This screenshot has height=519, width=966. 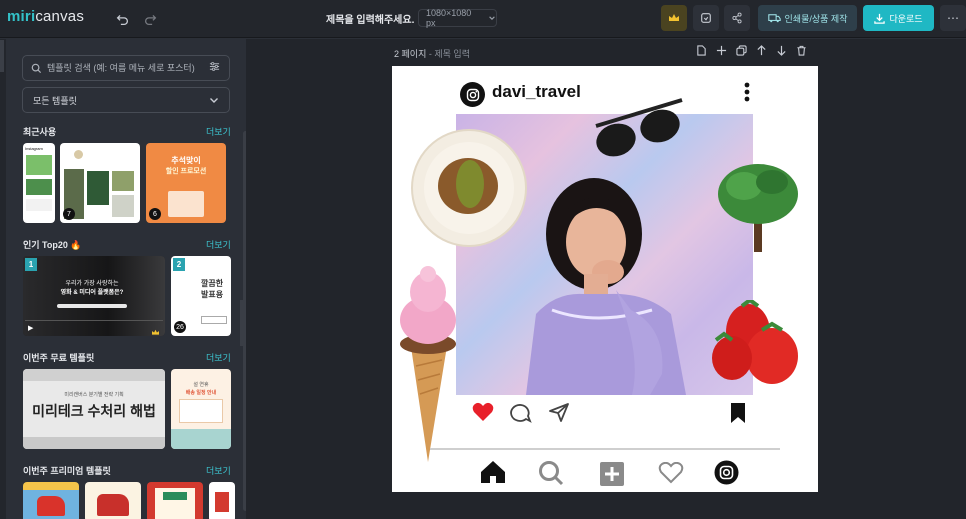 I want to click on top-template-thumb-1: 1 우리가 가장 사랑하는 영화 & 미디어 플랫폼은? ▶, so click(x=94, y=296).